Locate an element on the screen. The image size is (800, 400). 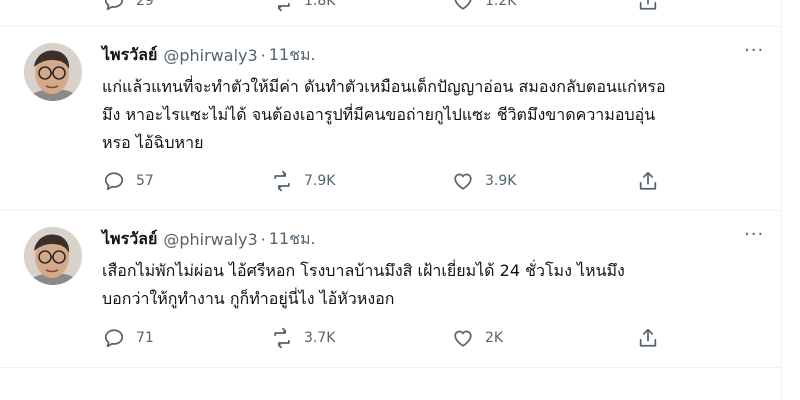
reply-count: 71 is located at coordinates (145, 338).